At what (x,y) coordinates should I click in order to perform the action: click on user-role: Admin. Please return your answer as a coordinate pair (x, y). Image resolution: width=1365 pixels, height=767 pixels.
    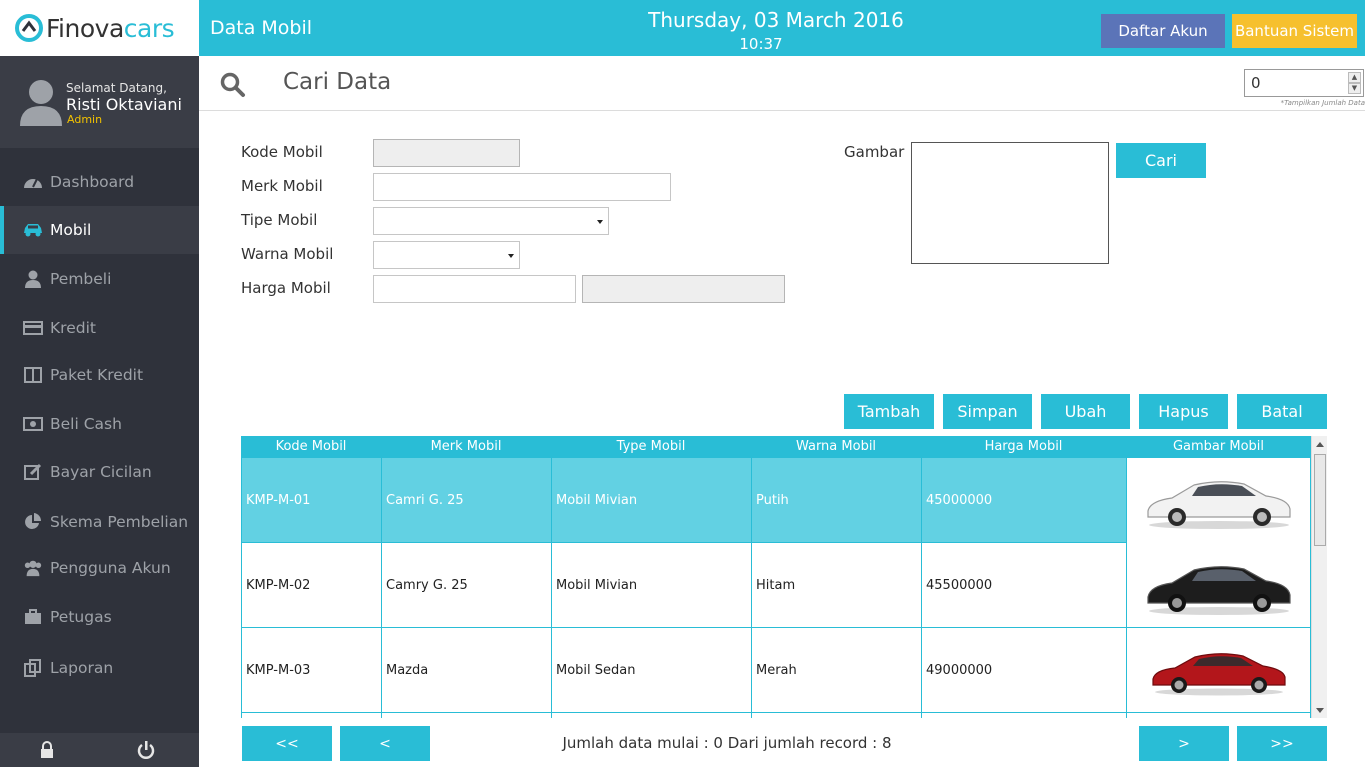
    Looking at the image, I should click on (85, 119).